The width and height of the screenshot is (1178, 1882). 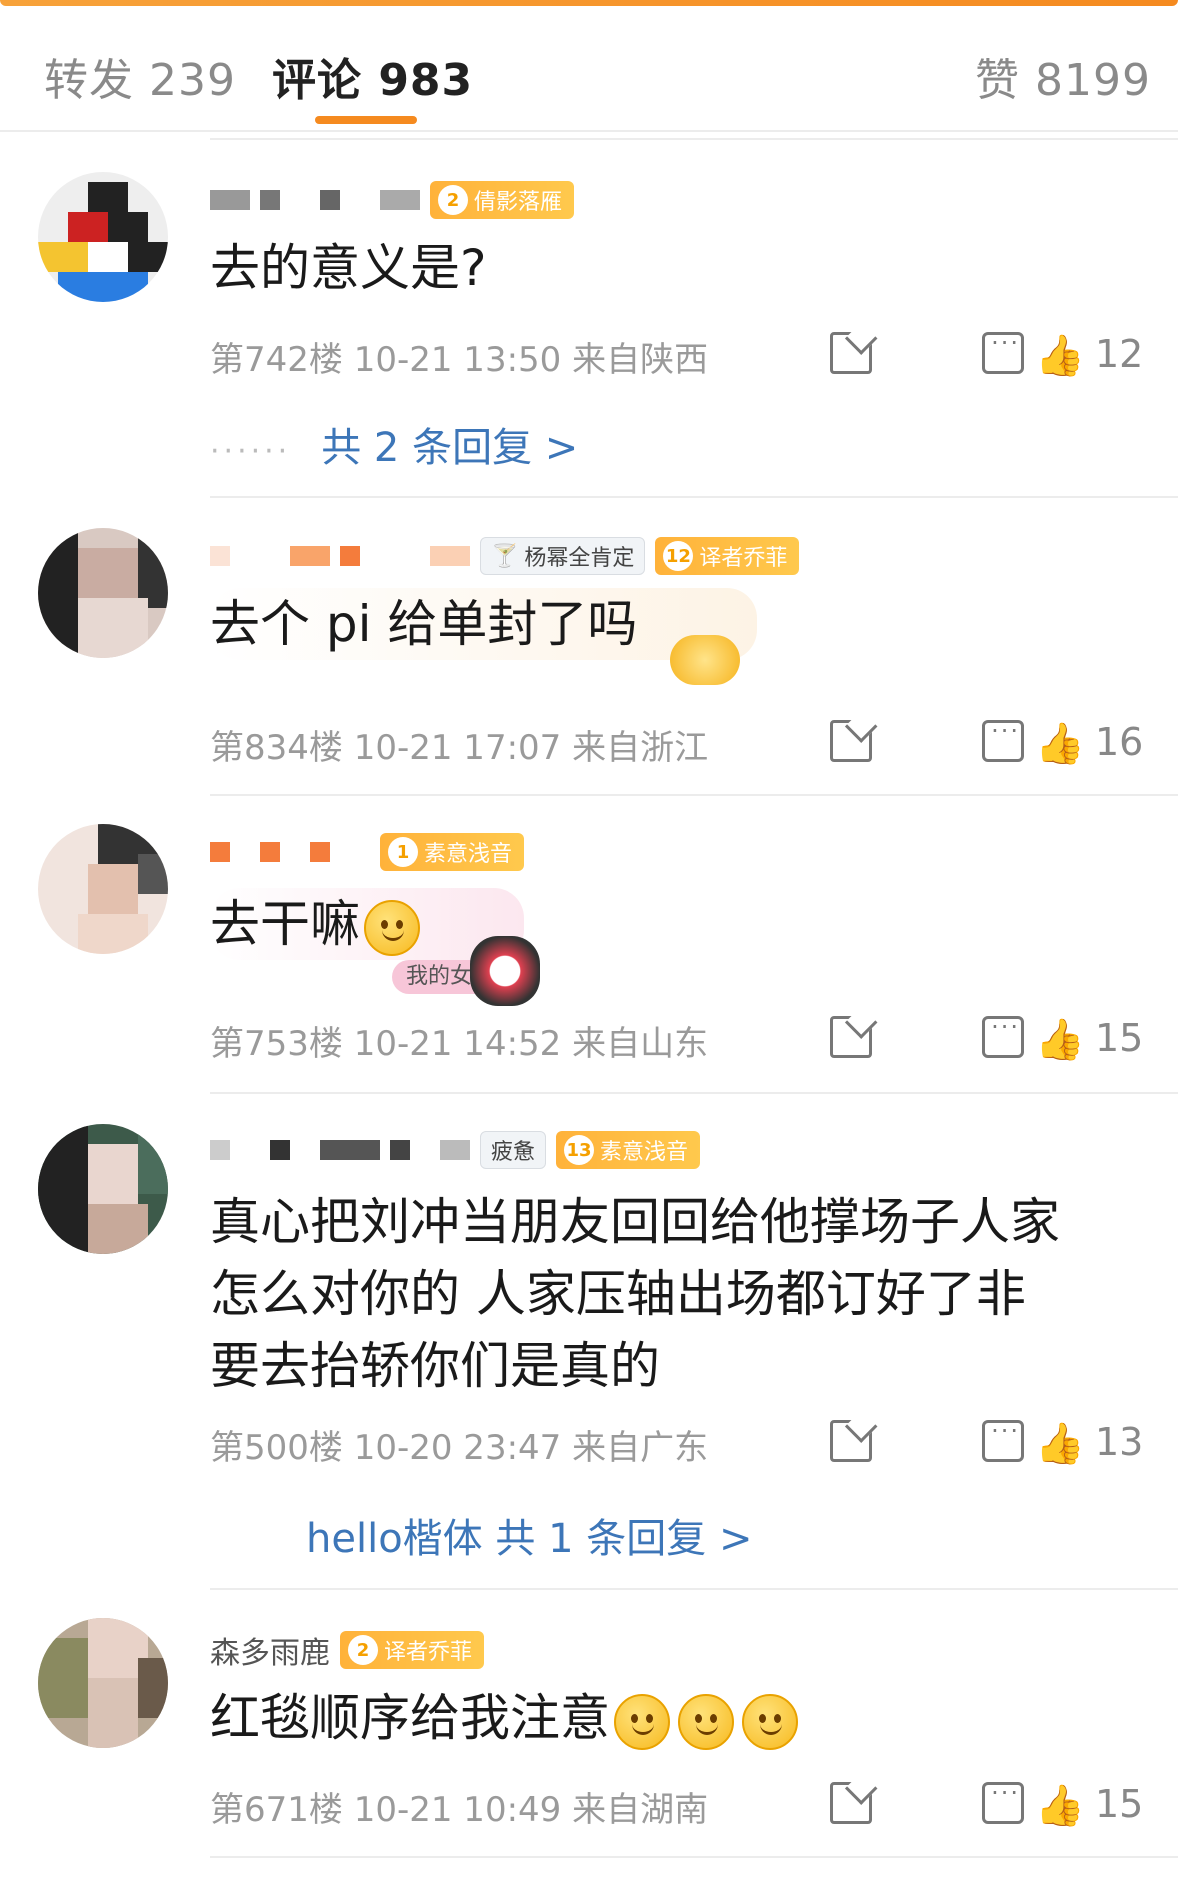 I want to click on comment-text: 红毯顺序给我注意, so click(x=506, y=1718).